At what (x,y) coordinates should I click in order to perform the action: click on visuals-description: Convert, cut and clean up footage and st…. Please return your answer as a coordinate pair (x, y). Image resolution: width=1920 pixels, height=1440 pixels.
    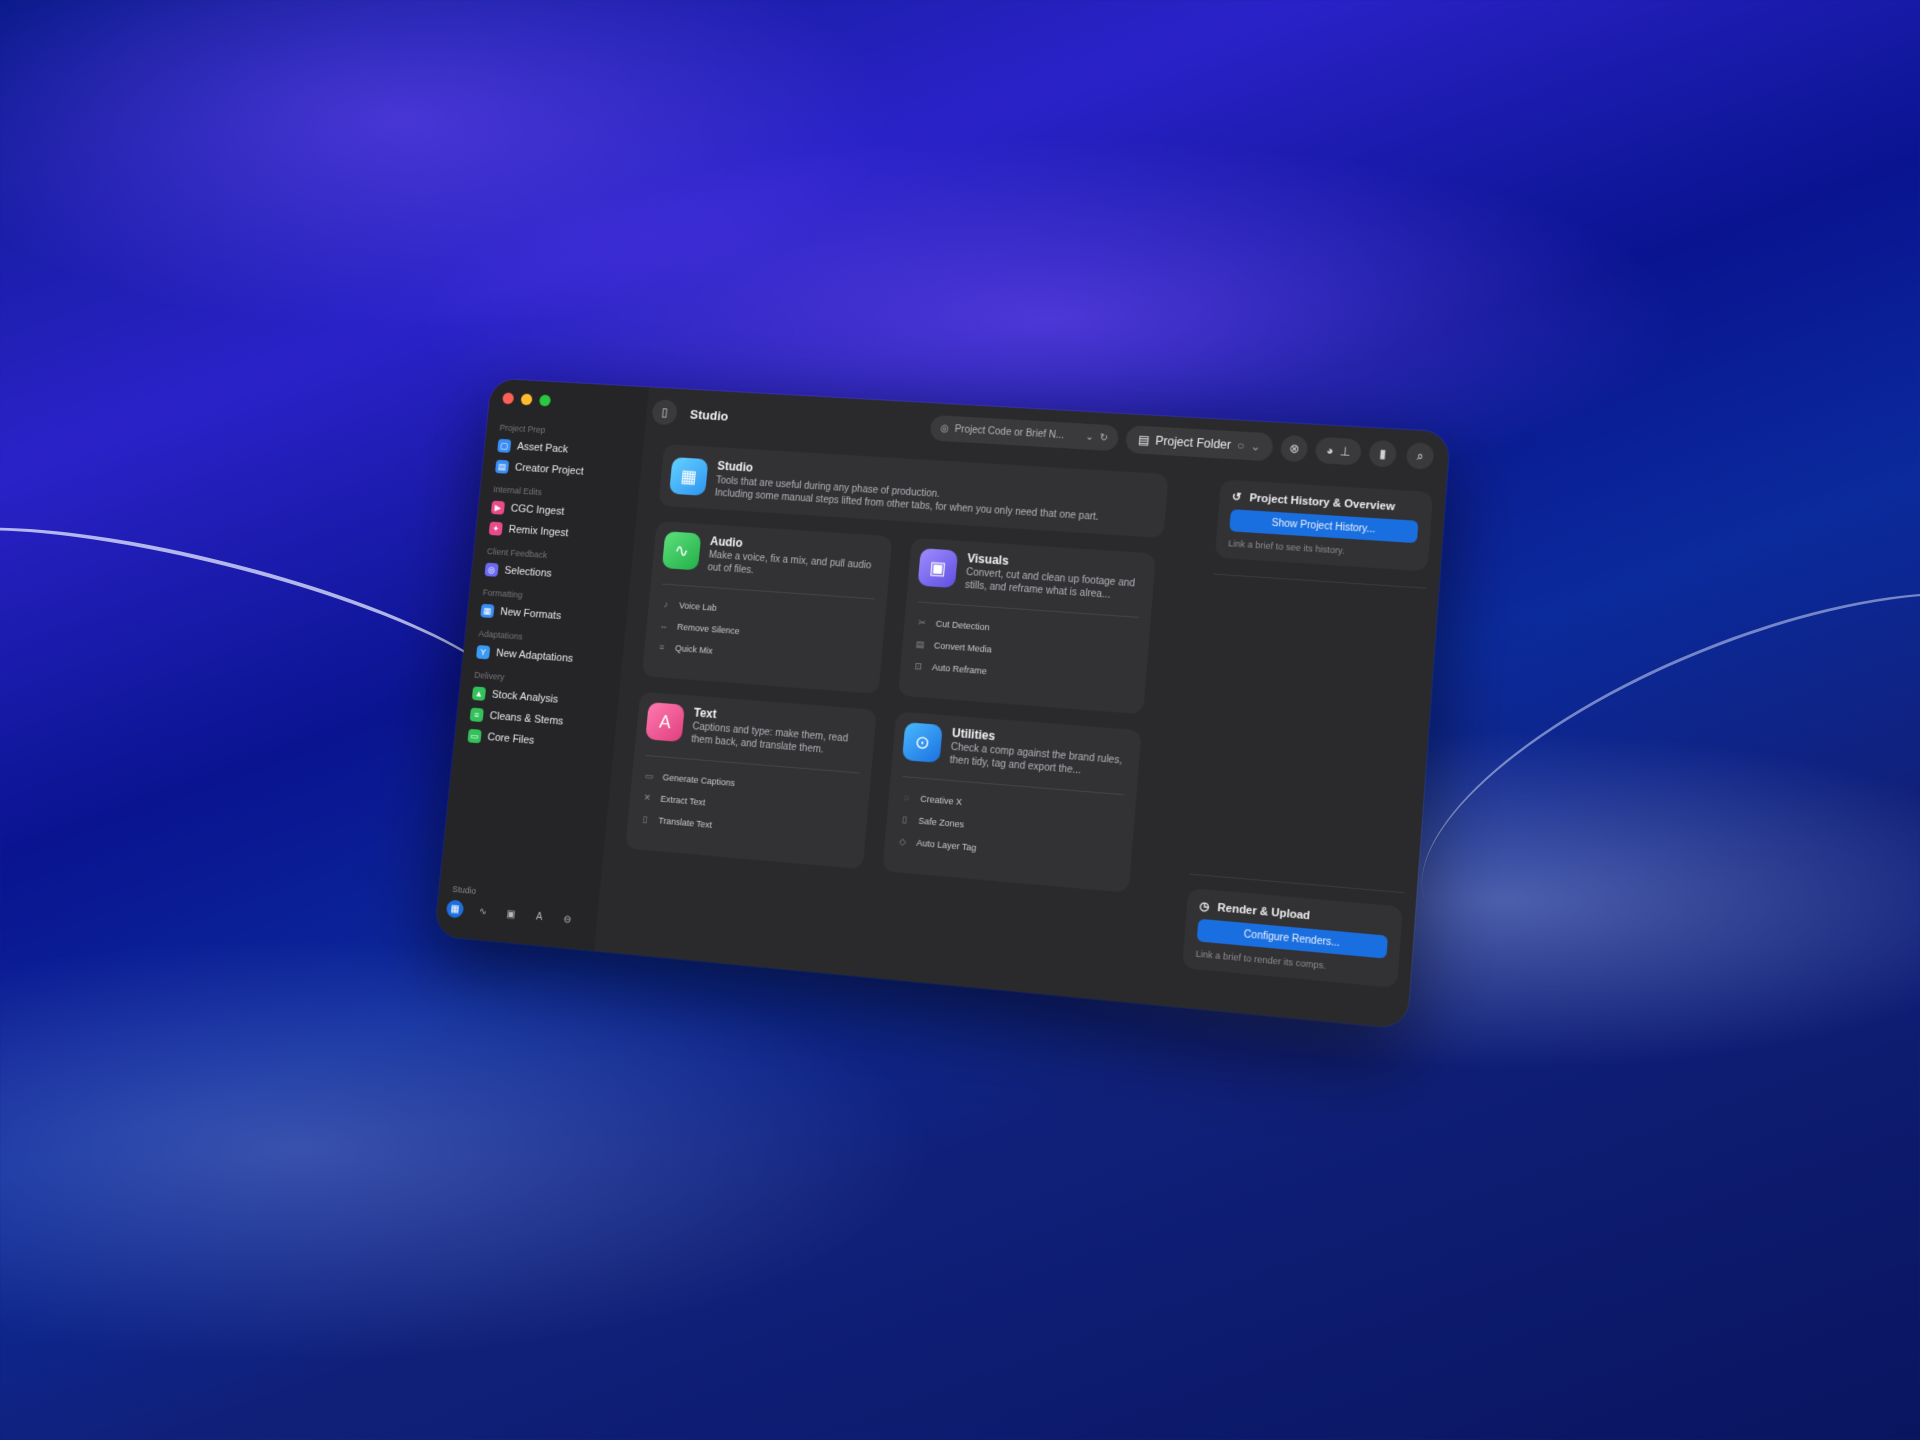
    Looking at the image, I should click on (1050, 584).